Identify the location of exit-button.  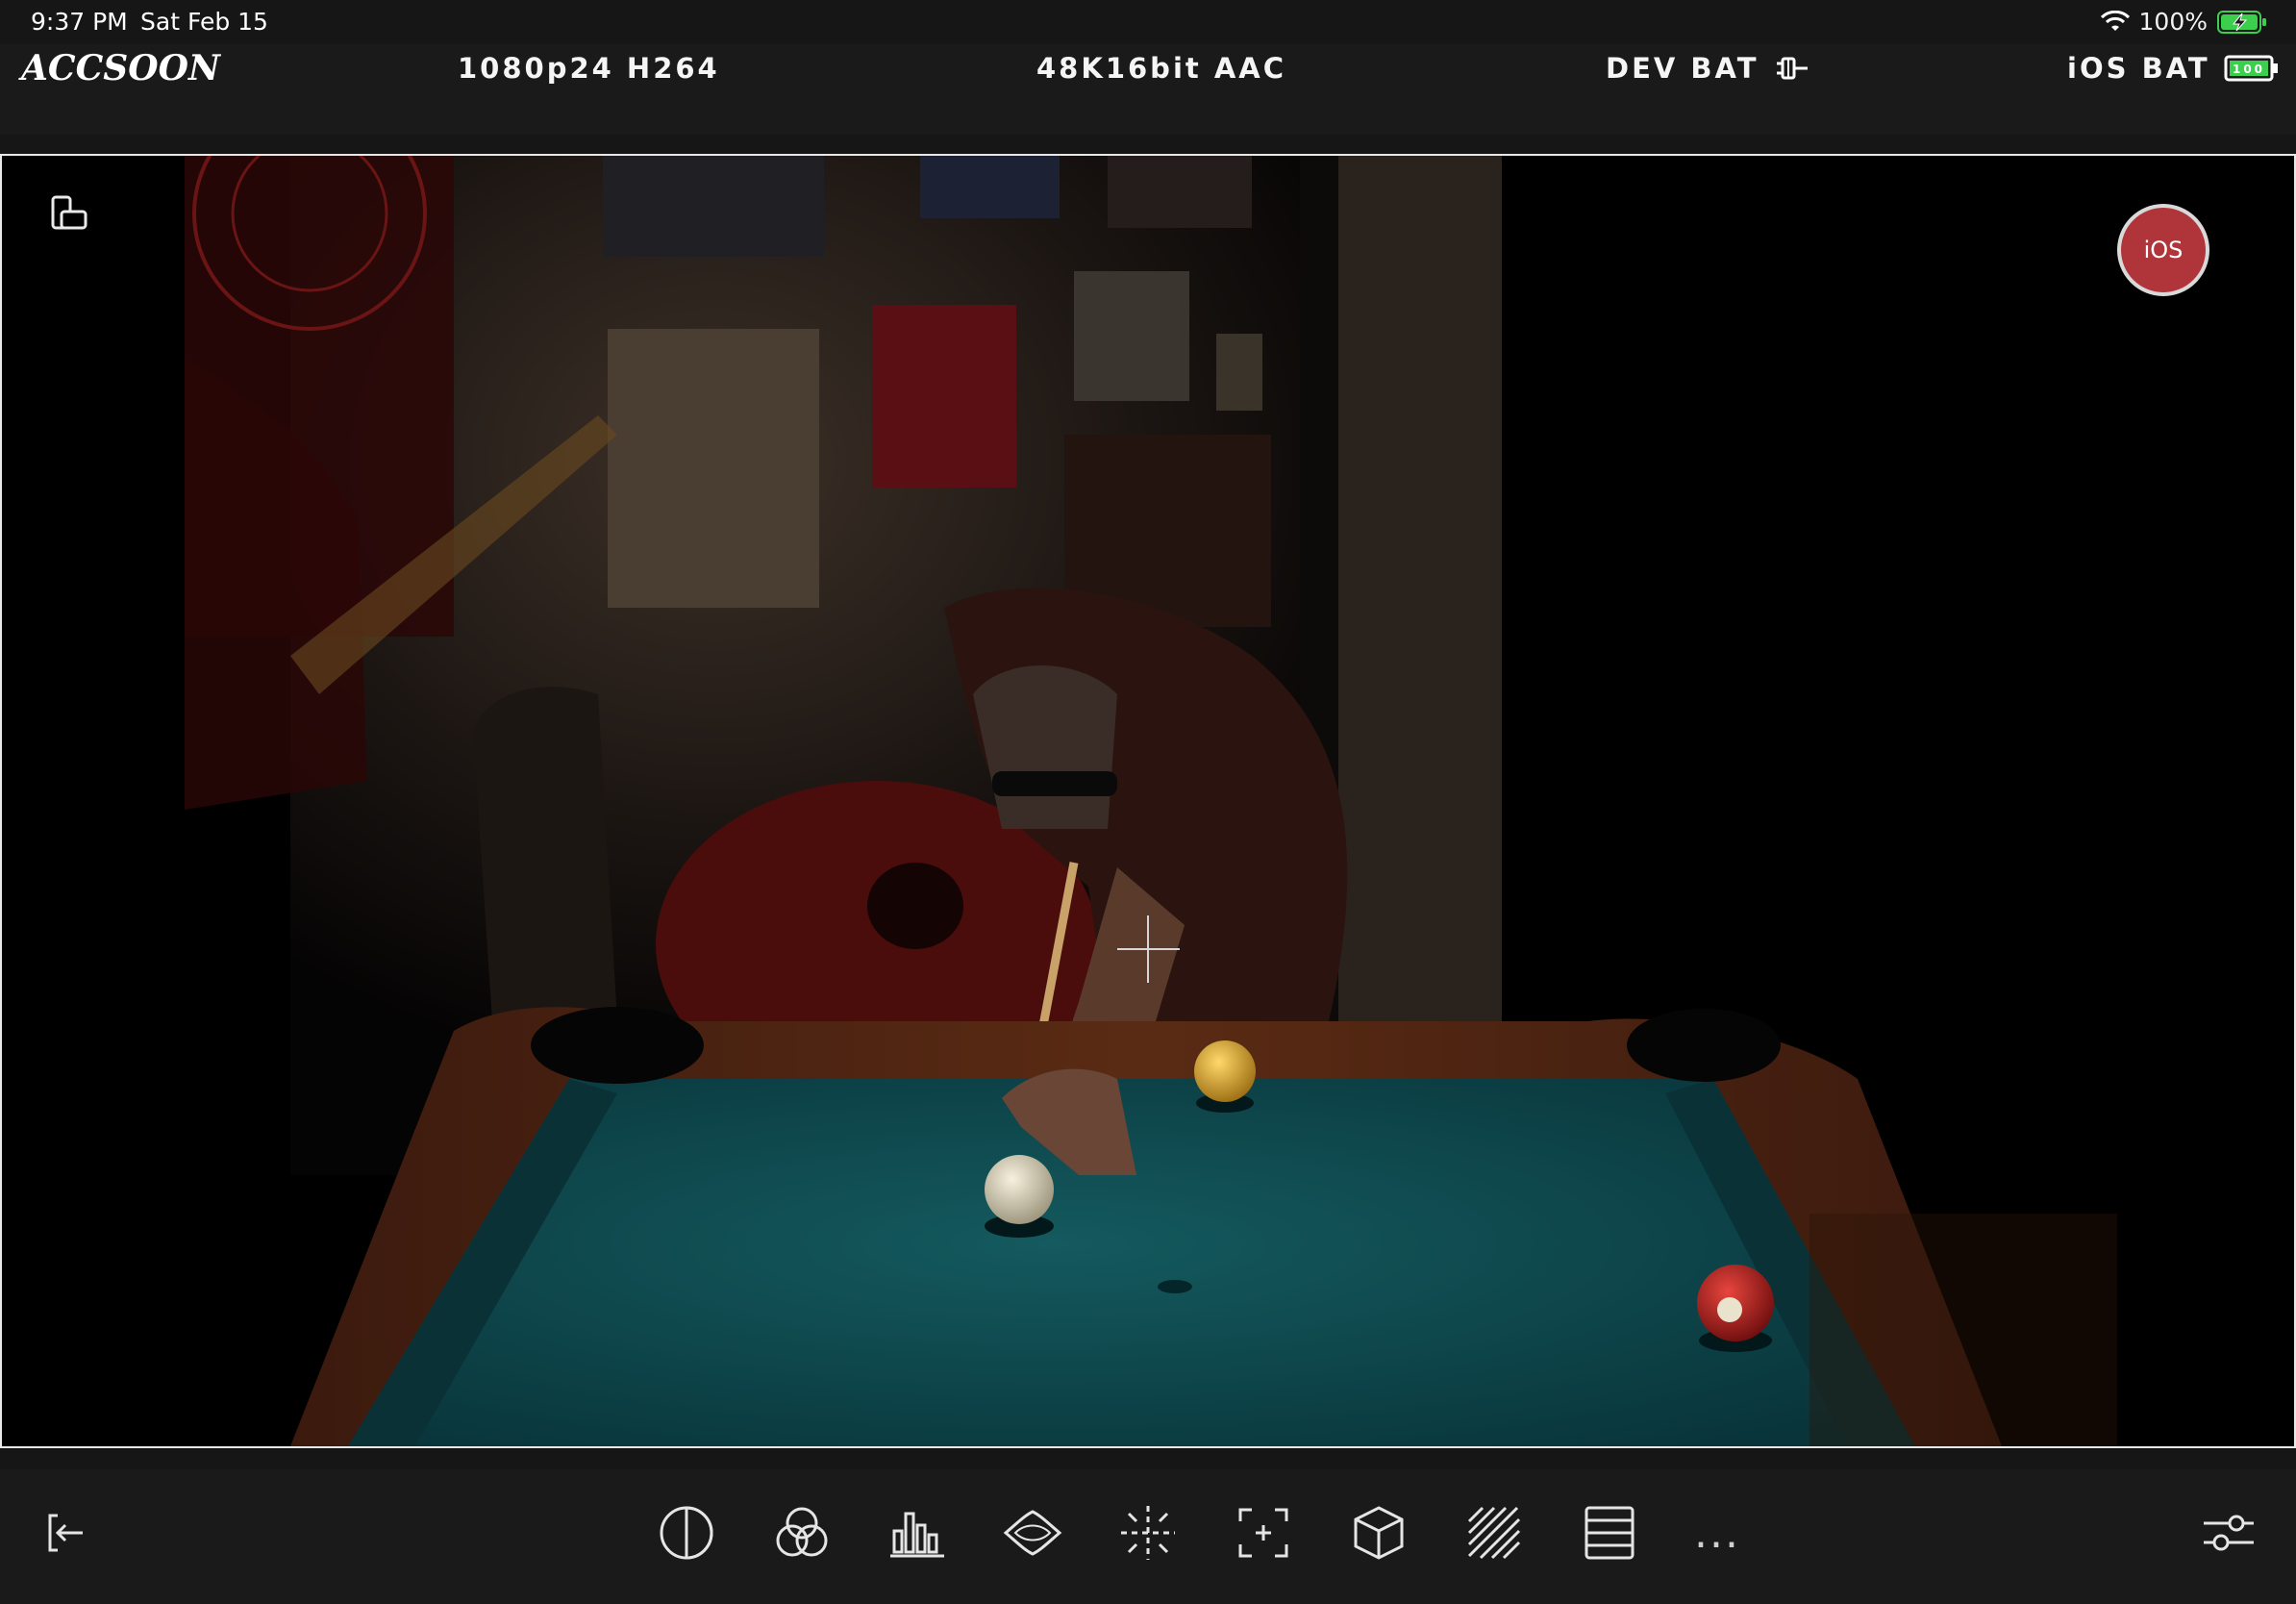
(67, 1532).